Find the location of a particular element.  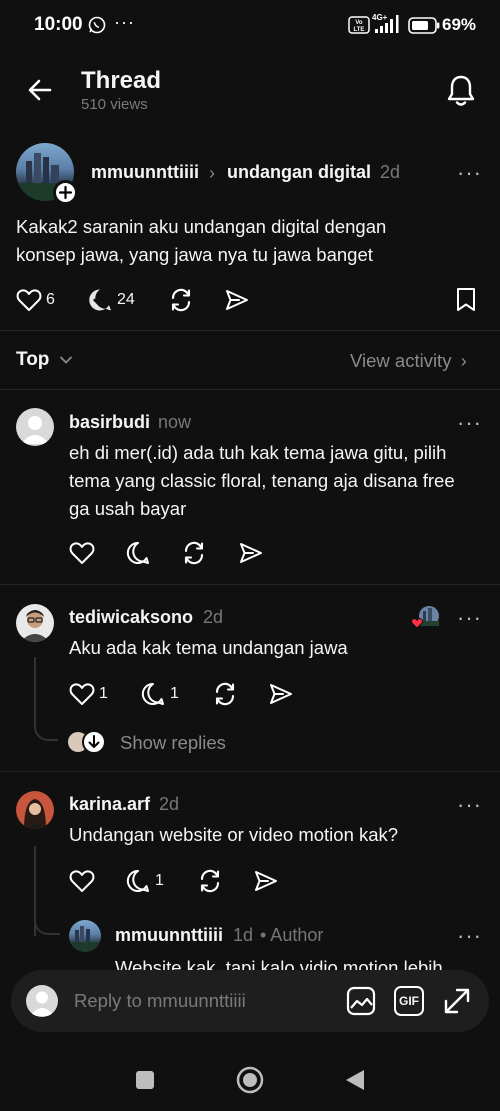

comment-username: karina.arf is located at coordinates (109, 804).